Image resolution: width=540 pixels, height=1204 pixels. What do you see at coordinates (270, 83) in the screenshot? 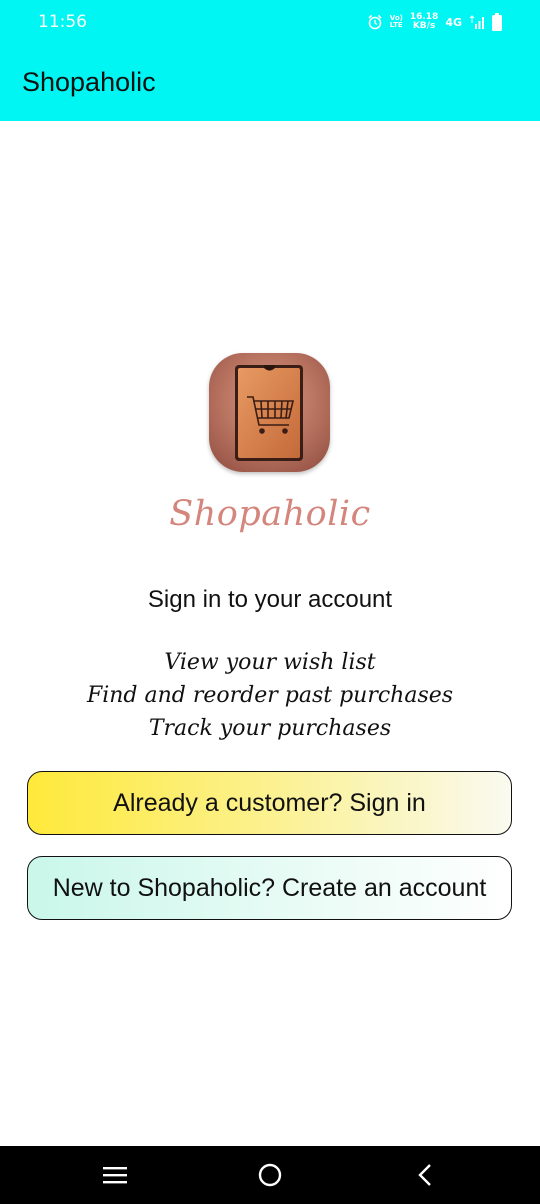
I see `app-bar: Shopaholic` at bounding box center [270, 83].